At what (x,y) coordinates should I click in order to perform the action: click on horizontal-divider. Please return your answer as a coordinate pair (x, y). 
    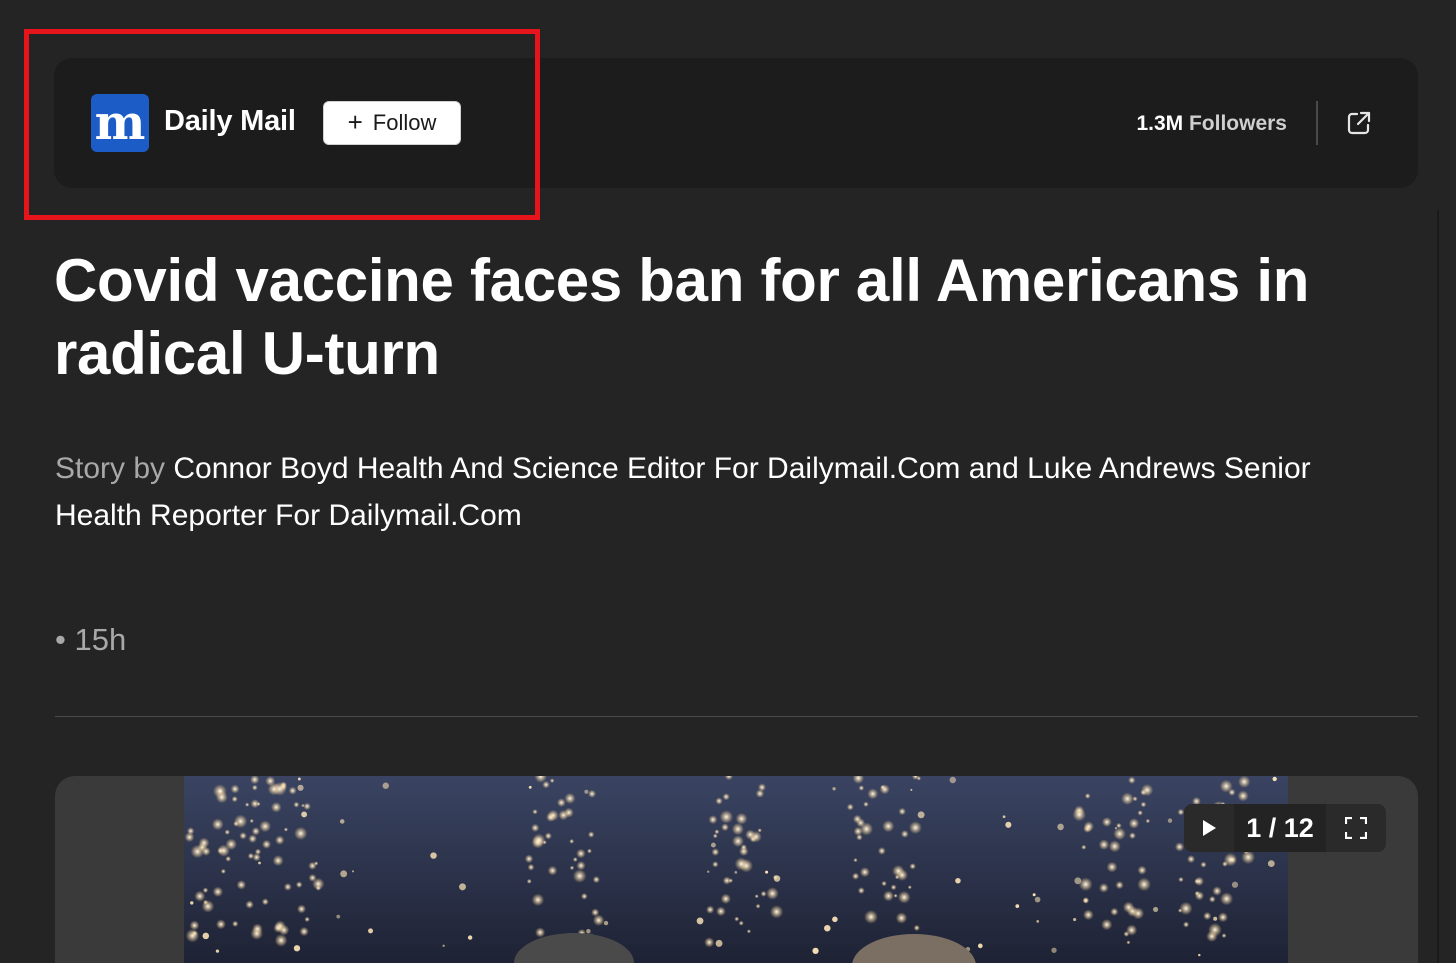
    Looking at the image, I should click on (736, 716).